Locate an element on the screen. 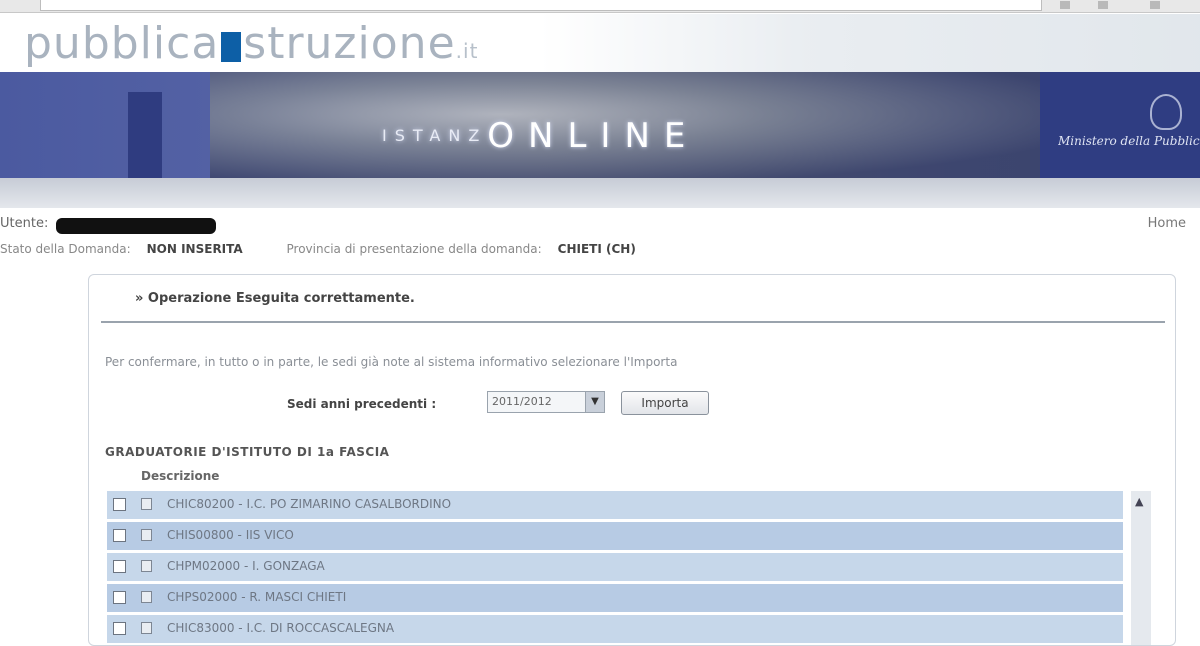 The height and width of the screenshot is (646, 1200). previous-years-label: Sedi anni precedenti : is located at coordinates (362, 404).